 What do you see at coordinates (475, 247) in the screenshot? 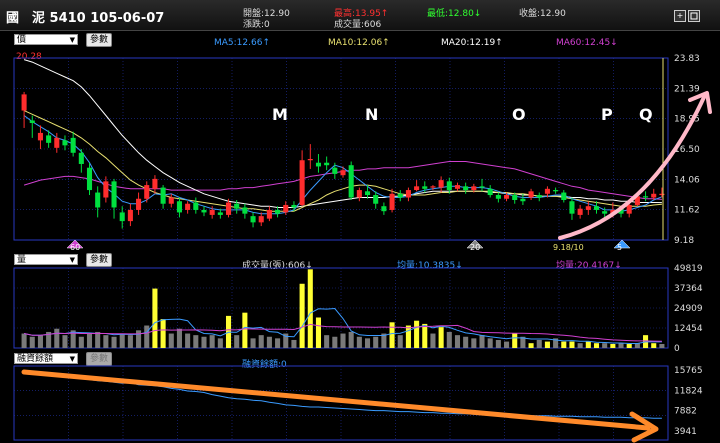
I see `marker-20-label: 20` at bounding box center [475, 247].